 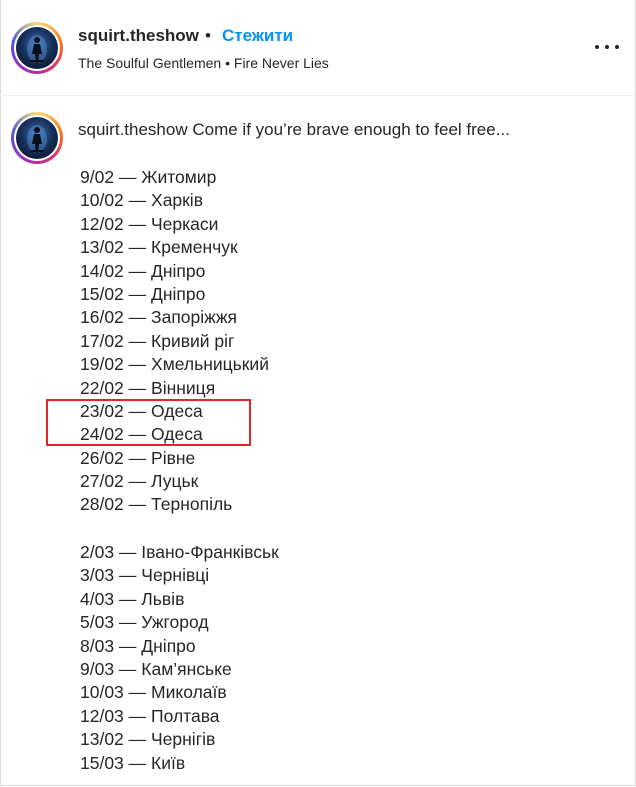 I want to click on tour-date-item: 15/02 — Дніпро, so click(x=143, y=293).